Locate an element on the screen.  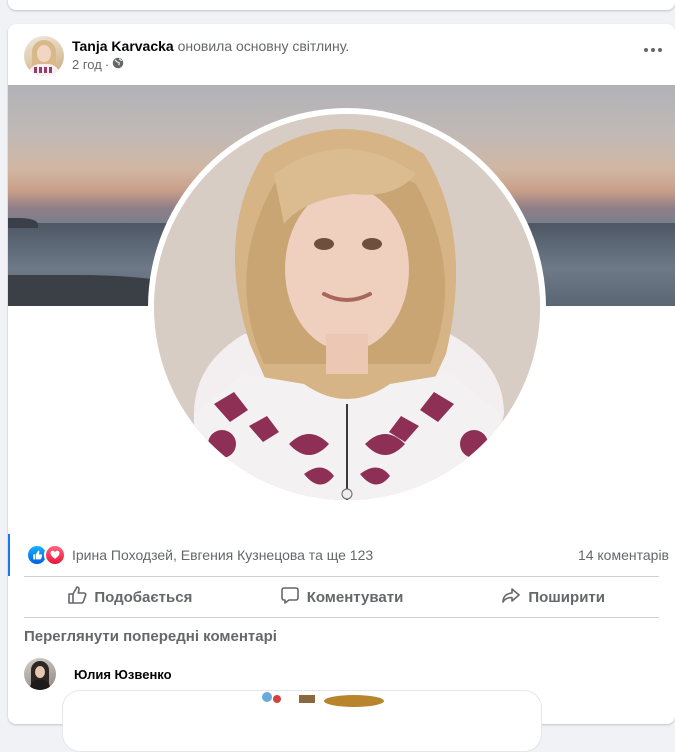
view-previous-comments-link: Переглянути попередні коментарі is located at coordinates (150, 636).